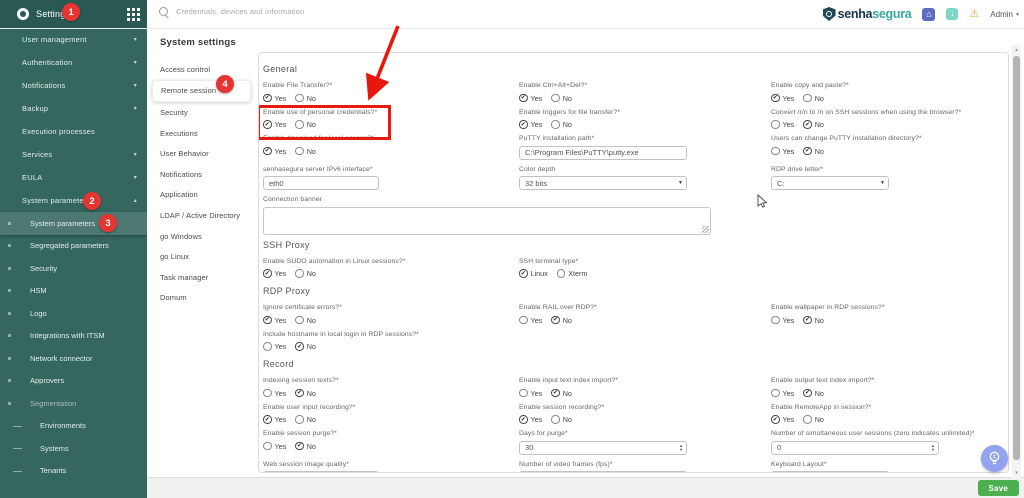 The height and width of the screenshot is (498, 1024). I want to click on sidebar-item: User management ▾, so click(73, 39).